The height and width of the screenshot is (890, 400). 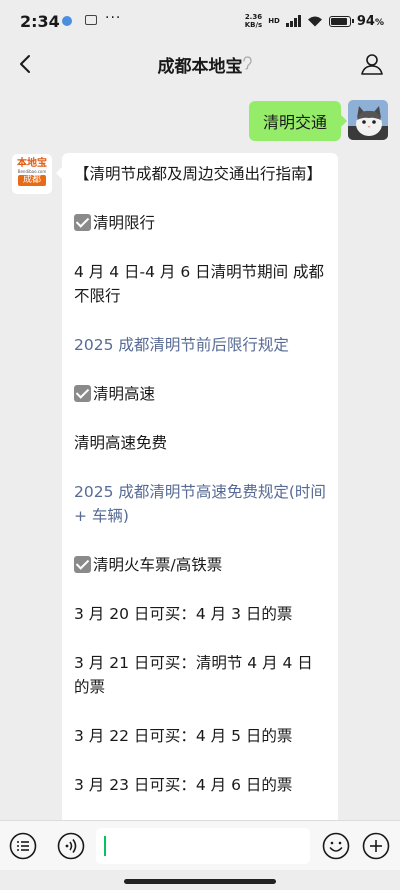 I want to click on list-menu-icon, so click(x=23, y=846).